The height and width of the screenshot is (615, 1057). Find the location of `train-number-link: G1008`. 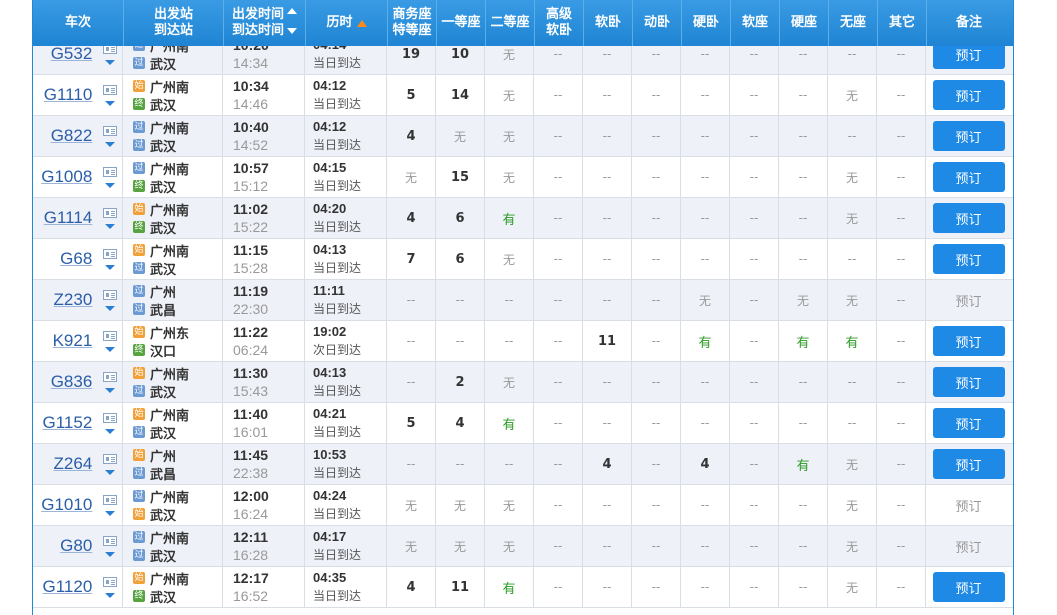

train-number-link: G1008 is located at coordinates (62, 177).